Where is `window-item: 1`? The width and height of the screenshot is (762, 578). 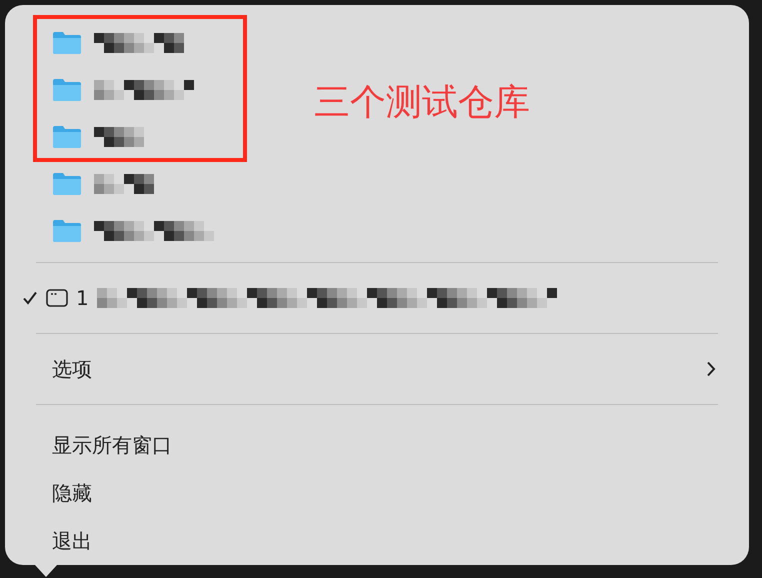
window-item: 1 is located at coordinates (370, 298).